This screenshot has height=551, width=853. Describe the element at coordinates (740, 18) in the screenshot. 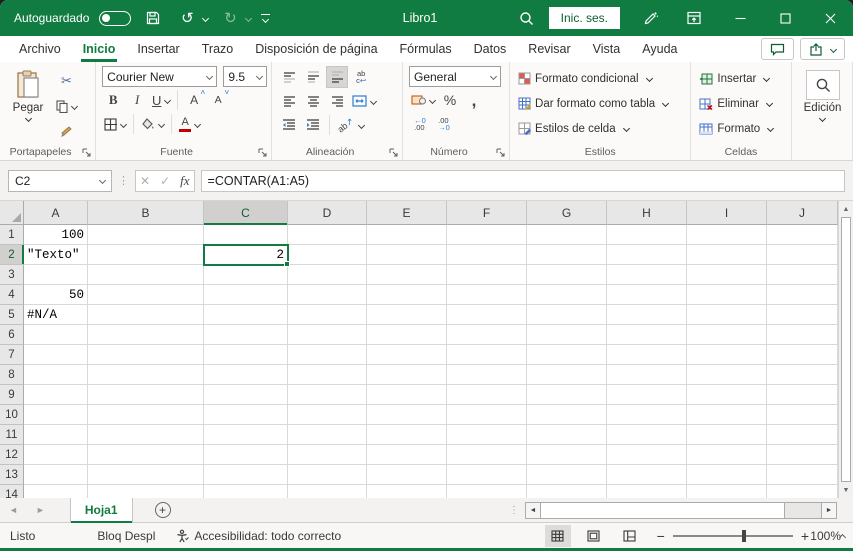

I see `minimize-button` at that location.